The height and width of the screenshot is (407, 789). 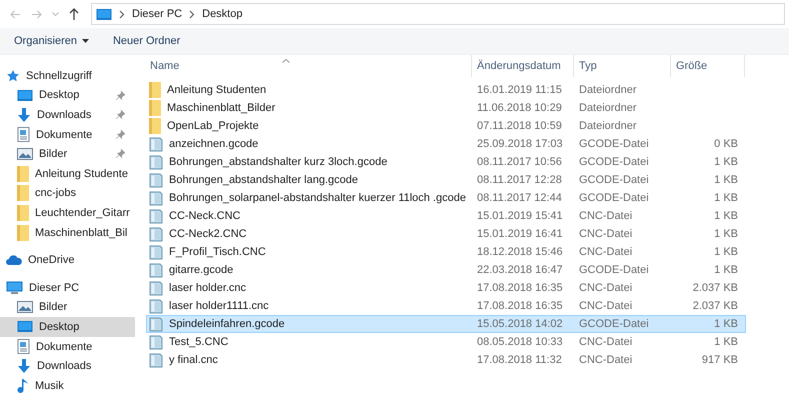 I want to click on file-row: laser holder1111.cnc 17.08.2018 16:35 CNC-Datei 2.037 KB, so click(x=446, y=306).